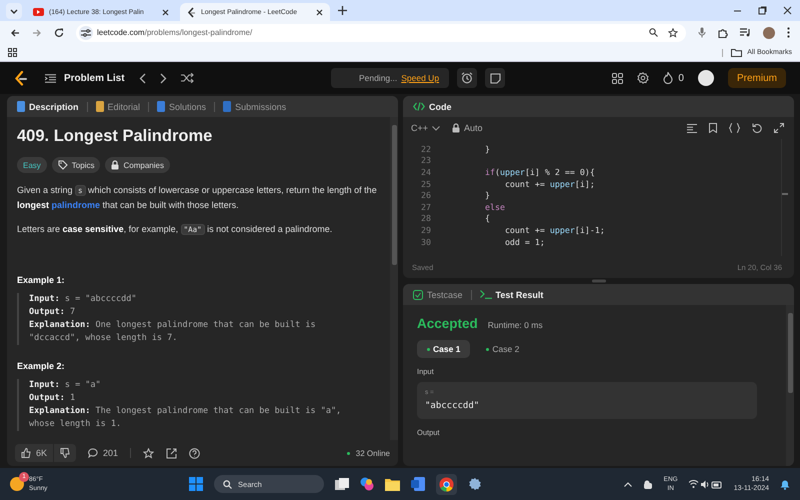  What do you see at coordinates (745, 32) in the screenshot?
I see `media-control-icon` at bounding box center [745, 32].